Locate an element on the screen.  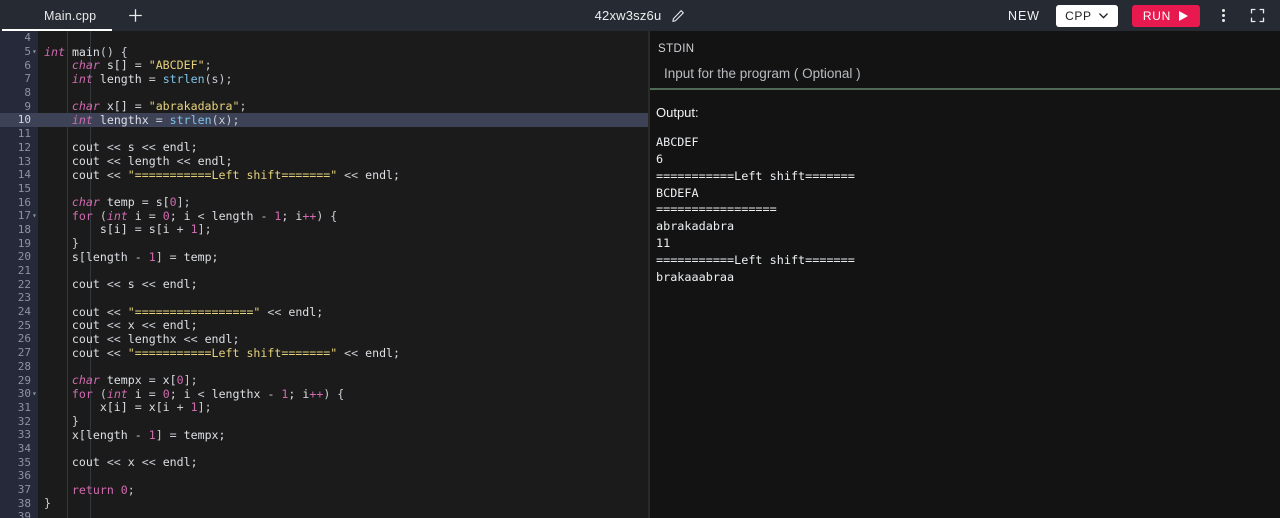
line-number: 9 is located at coordinates (27, 106).